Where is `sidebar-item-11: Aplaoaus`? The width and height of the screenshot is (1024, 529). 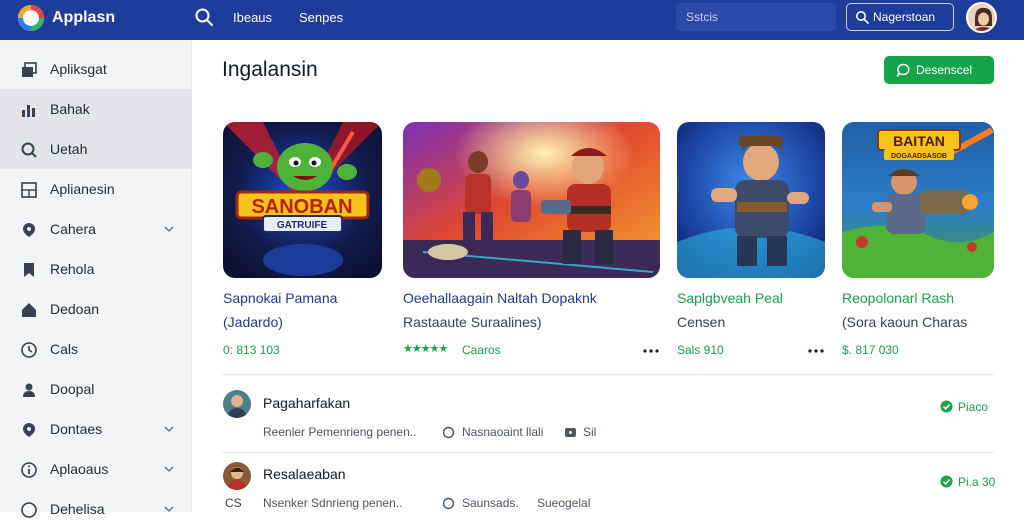
sidebar-item-11: Aplaoaus is located at coordinates (96, 469).